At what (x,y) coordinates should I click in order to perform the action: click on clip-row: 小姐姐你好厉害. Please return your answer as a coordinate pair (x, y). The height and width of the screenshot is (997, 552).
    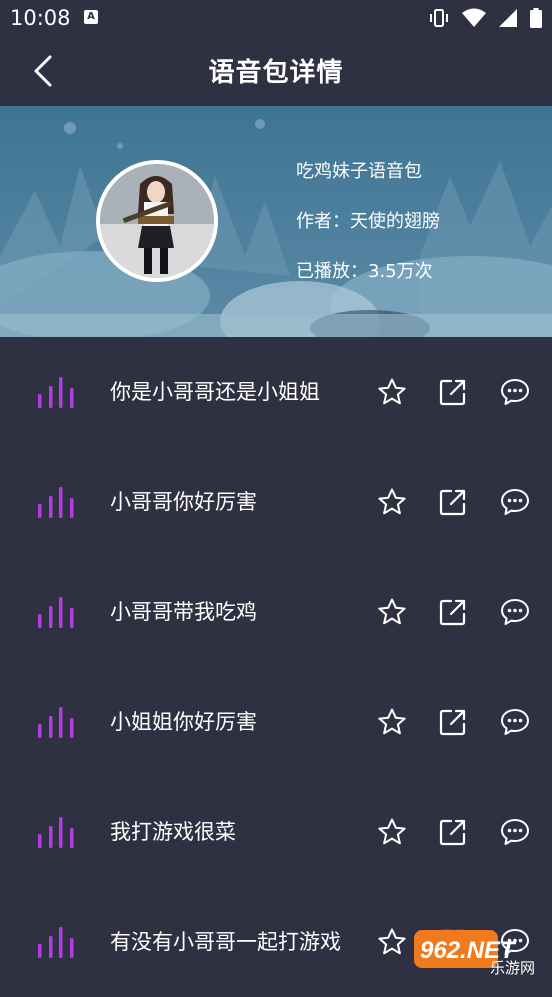
    Looking at the image, I should click on (276, 722).